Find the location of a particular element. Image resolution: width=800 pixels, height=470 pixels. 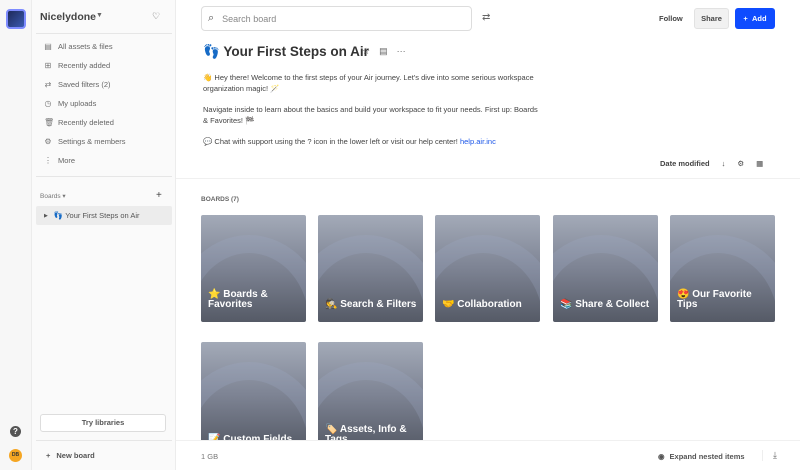

card-title: 😍 Our Favorite Tips is located at coordinates (714, 299).